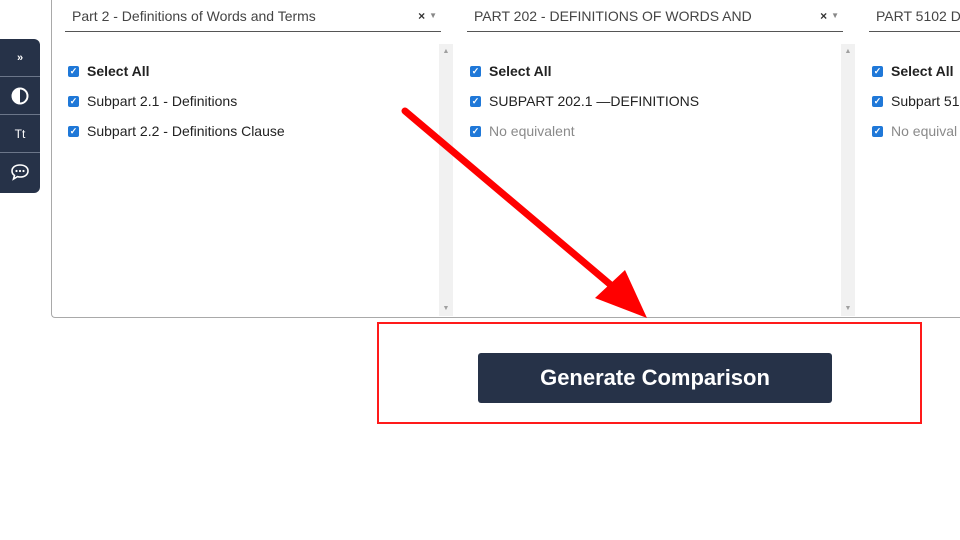  I want to click on subpart-option: ✓ Subpart 51, so click(916, 101).